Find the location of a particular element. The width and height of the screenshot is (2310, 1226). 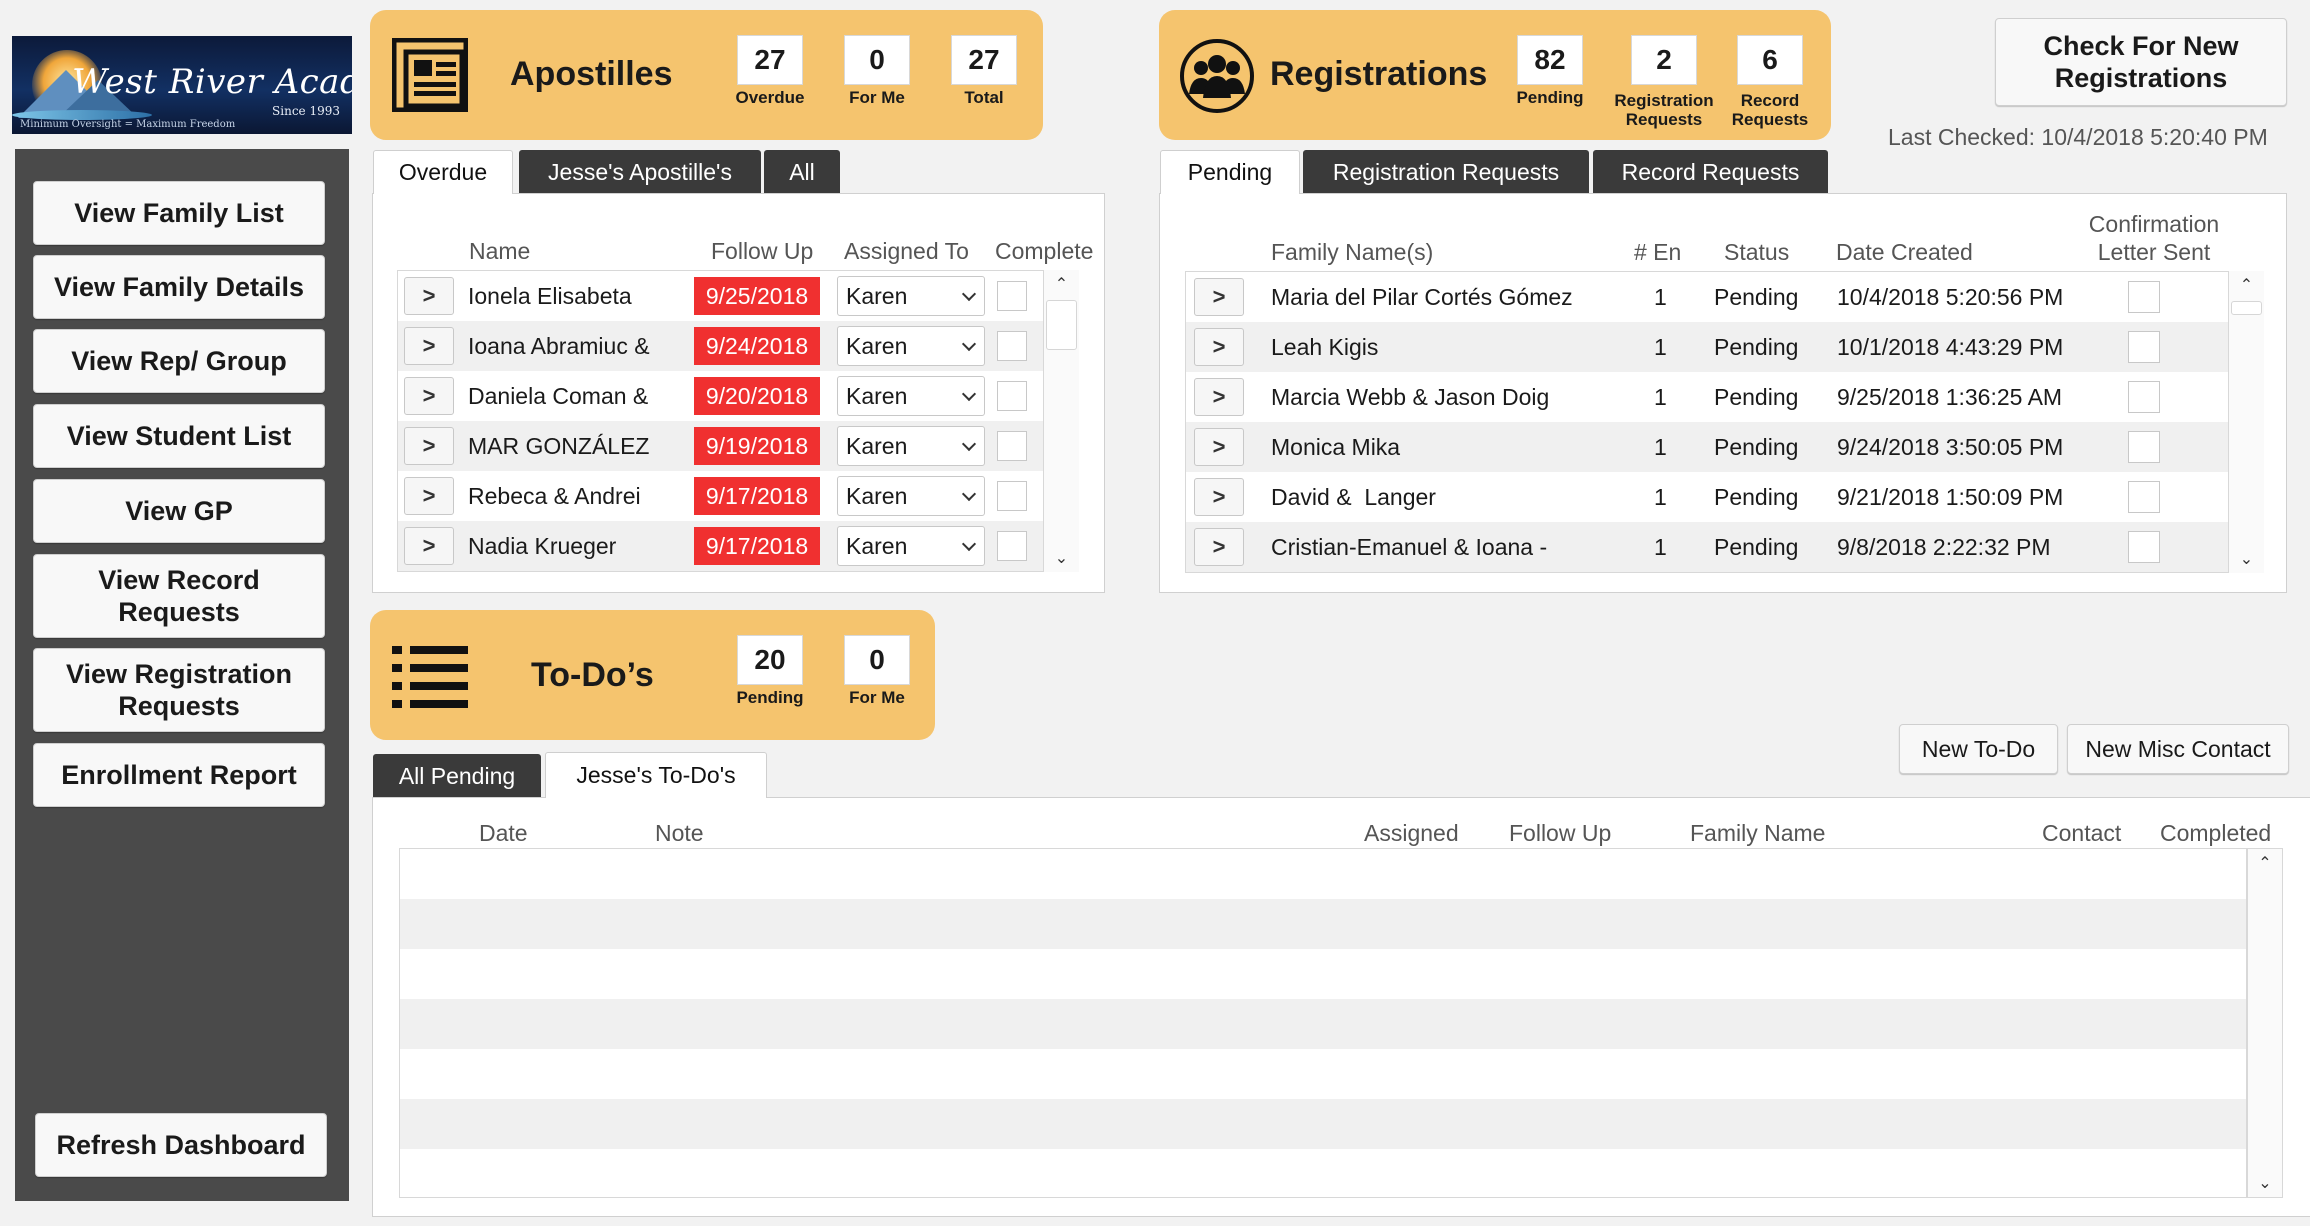

tab-all: All is located at coordinates (802, 172).